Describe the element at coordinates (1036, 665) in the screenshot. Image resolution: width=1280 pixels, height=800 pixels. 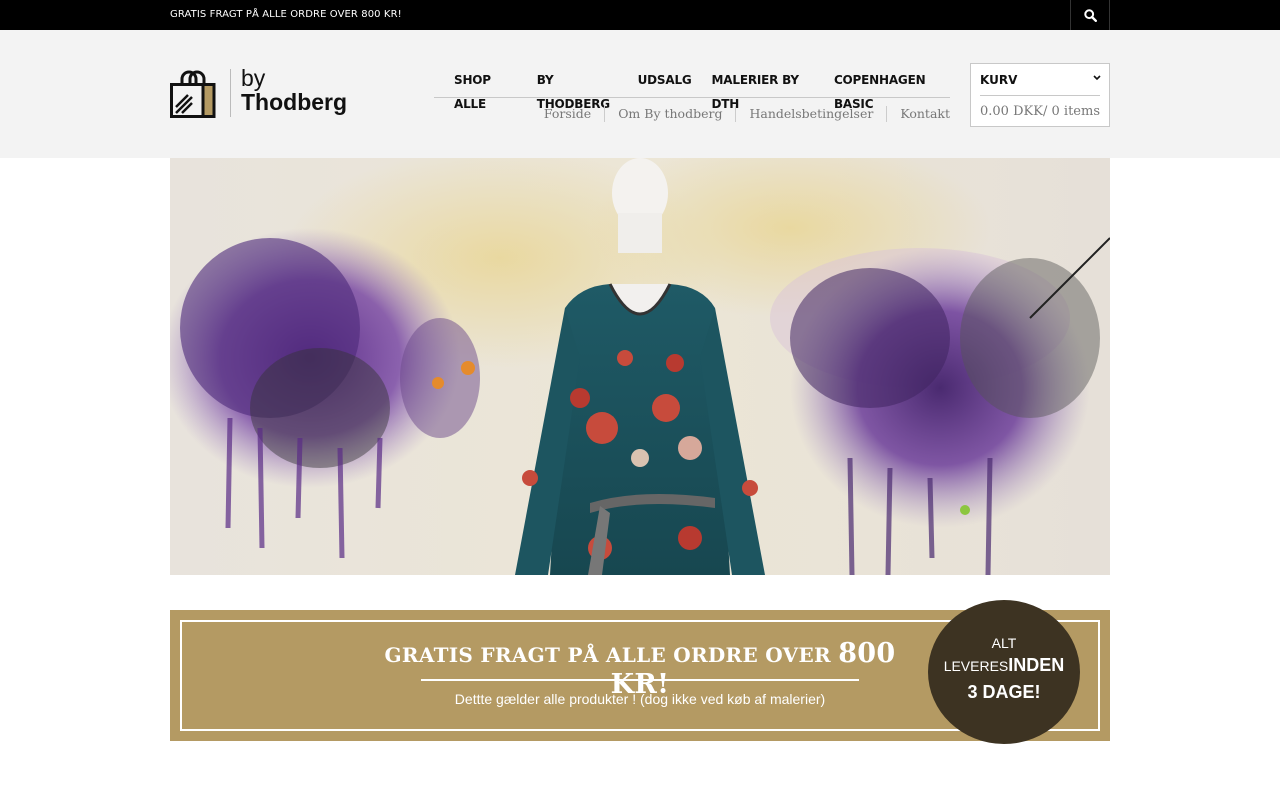
I see `badge-line2-big: INDEN` at that location.